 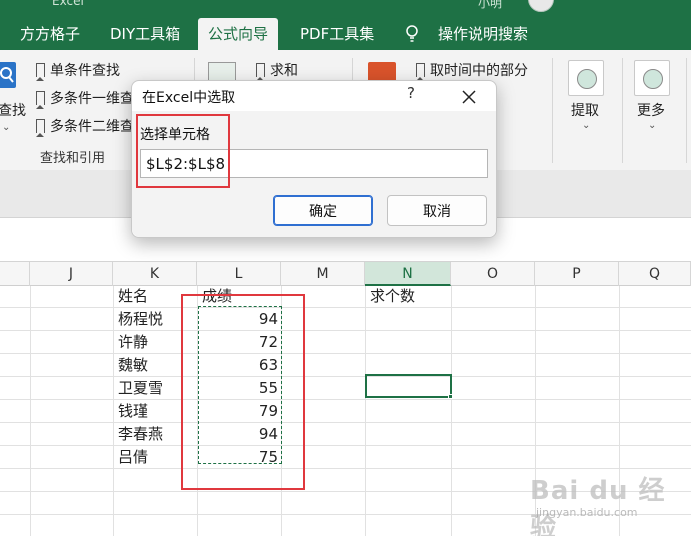 What do you see at coordinates (585, 110) in the screenshot?
I see `extract-button: 提取` at bounding box center [585, 110].